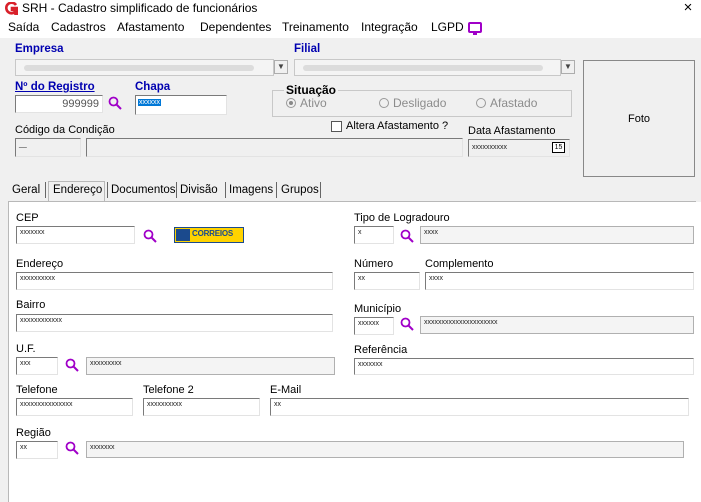 This screenshot has height=502, width=701. What do you see at coordinates (558, 147) in the screenshot?
I see `calendar-icon: 15` at bounding box center [558, 147].